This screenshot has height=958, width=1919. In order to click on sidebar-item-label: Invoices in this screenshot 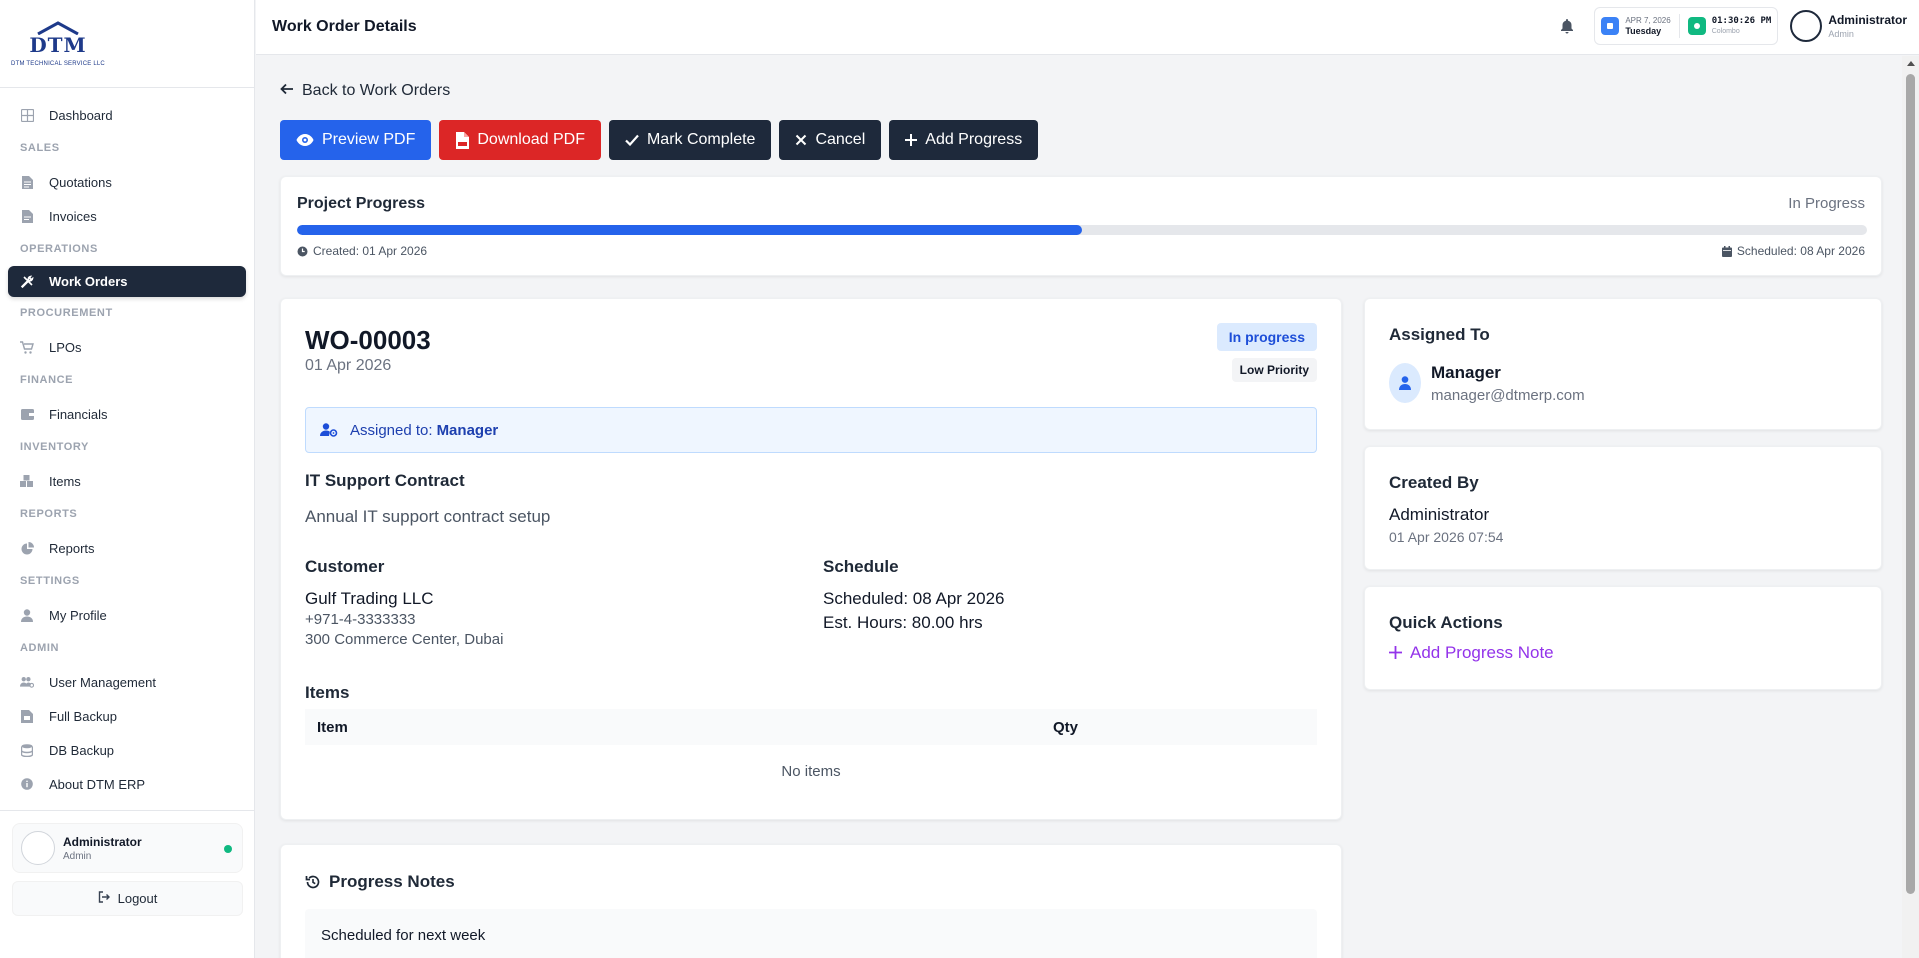, I will do `click(73, 216)`.